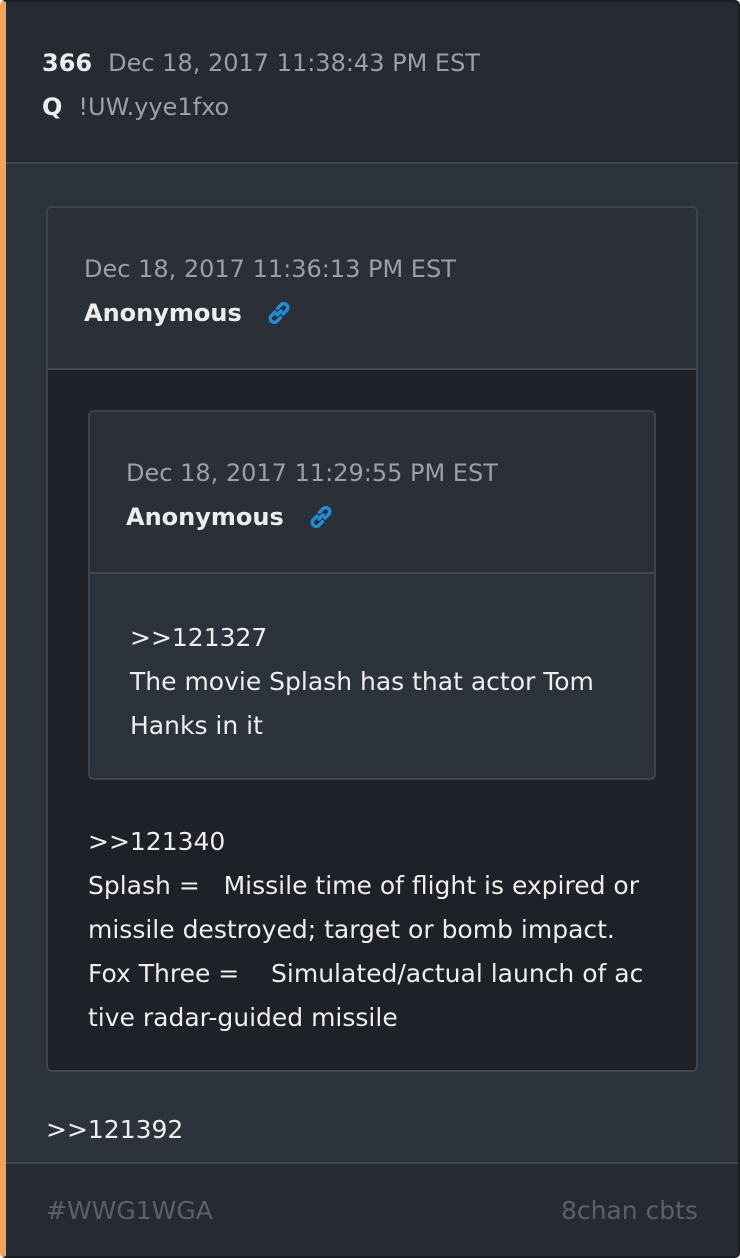  I want to click on quoted-post-outer-author-row: Anonymous, so click(390, 313).